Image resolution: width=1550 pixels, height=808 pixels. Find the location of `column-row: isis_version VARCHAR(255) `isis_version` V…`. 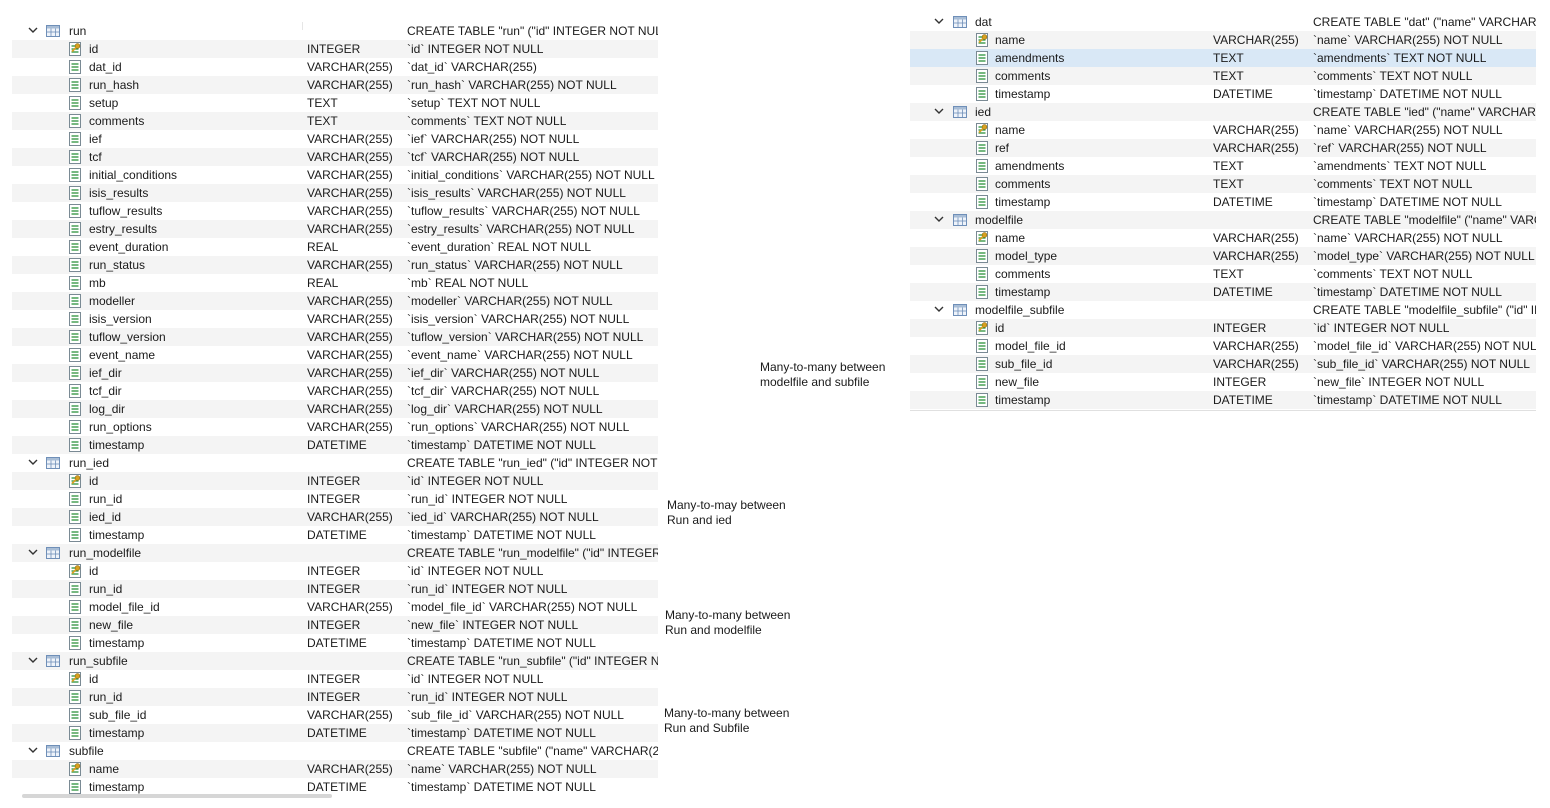

column-row: isis_version VARCHAR(255) `isis_version` V… is located at coordinates (335, 319).